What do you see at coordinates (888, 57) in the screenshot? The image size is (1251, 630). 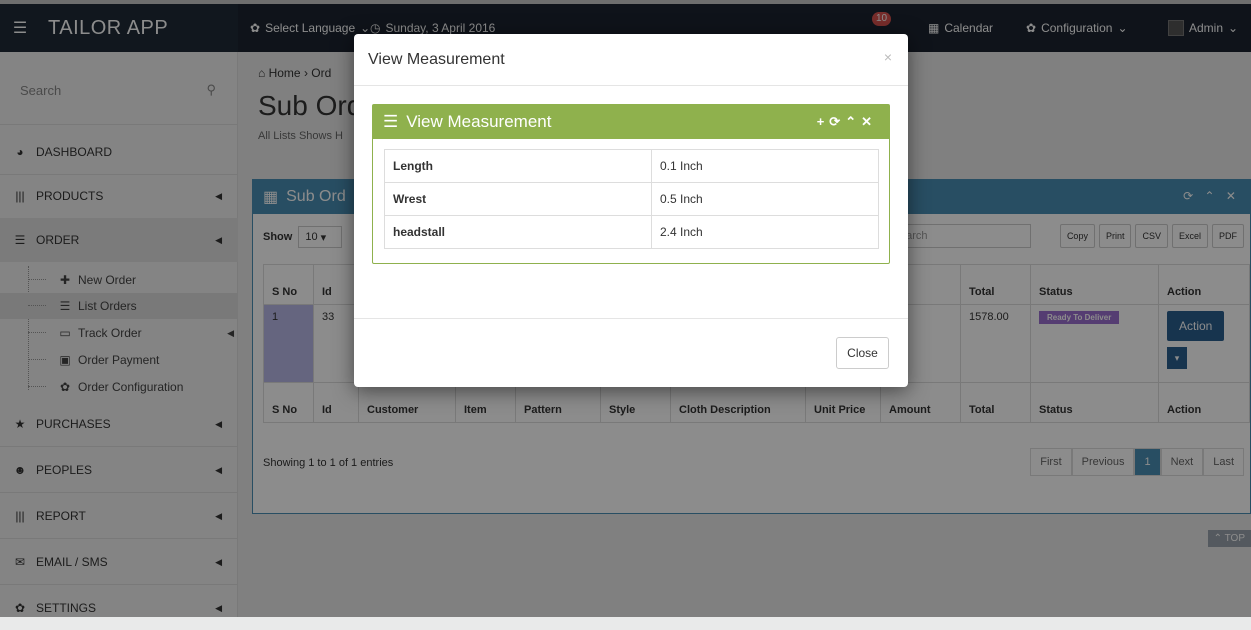 I see `close-icon: ×` at bounding box center [888, 57].